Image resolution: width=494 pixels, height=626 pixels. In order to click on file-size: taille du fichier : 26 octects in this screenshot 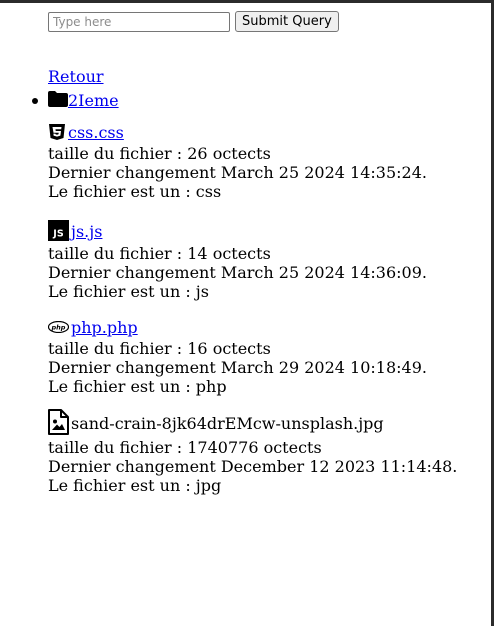, I will do `click(159, 153)`.